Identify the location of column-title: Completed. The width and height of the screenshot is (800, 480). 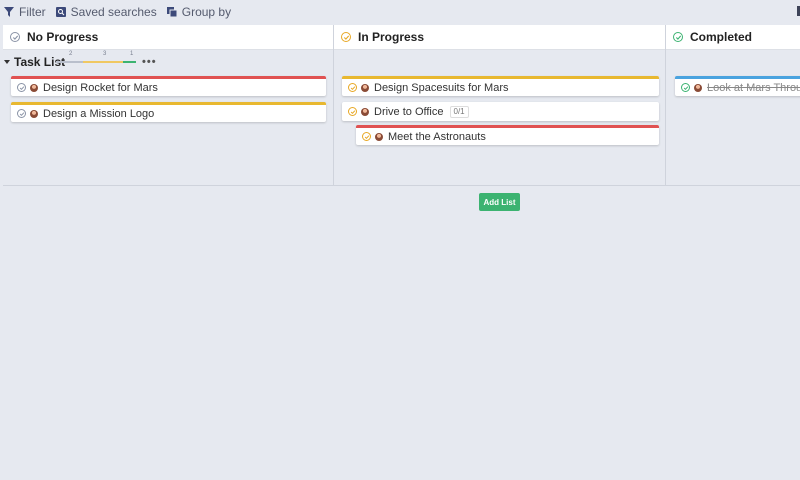
(721, 37).